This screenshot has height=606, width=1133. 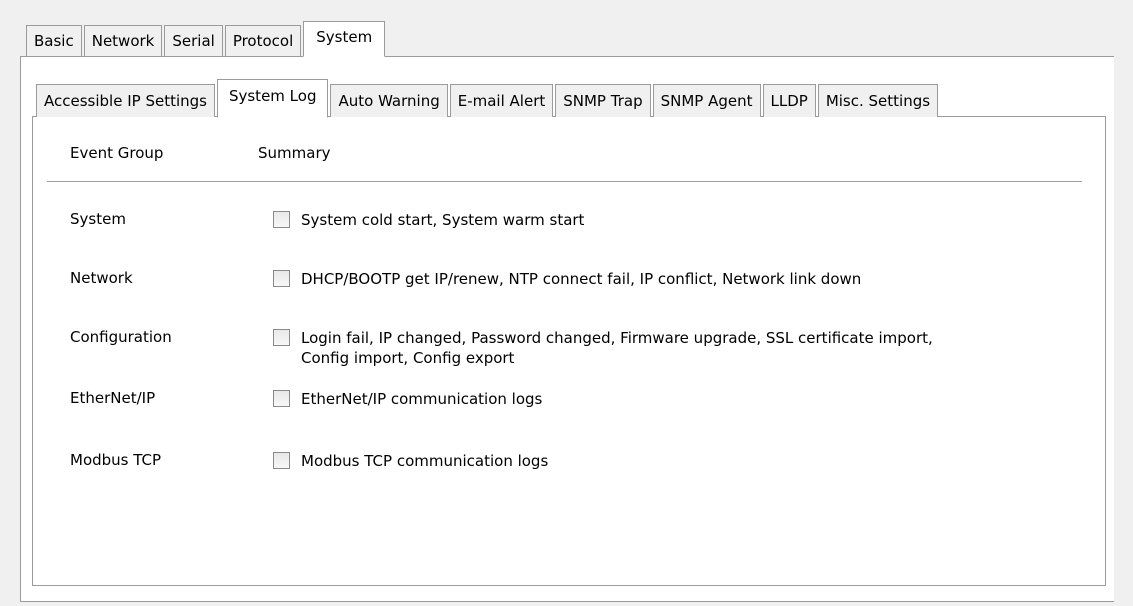 What do you see at coordinates (706, 100) in the screenshot?
I see `tab-snmp-agent: SNMP Agent` at bounding box center [706, 100].